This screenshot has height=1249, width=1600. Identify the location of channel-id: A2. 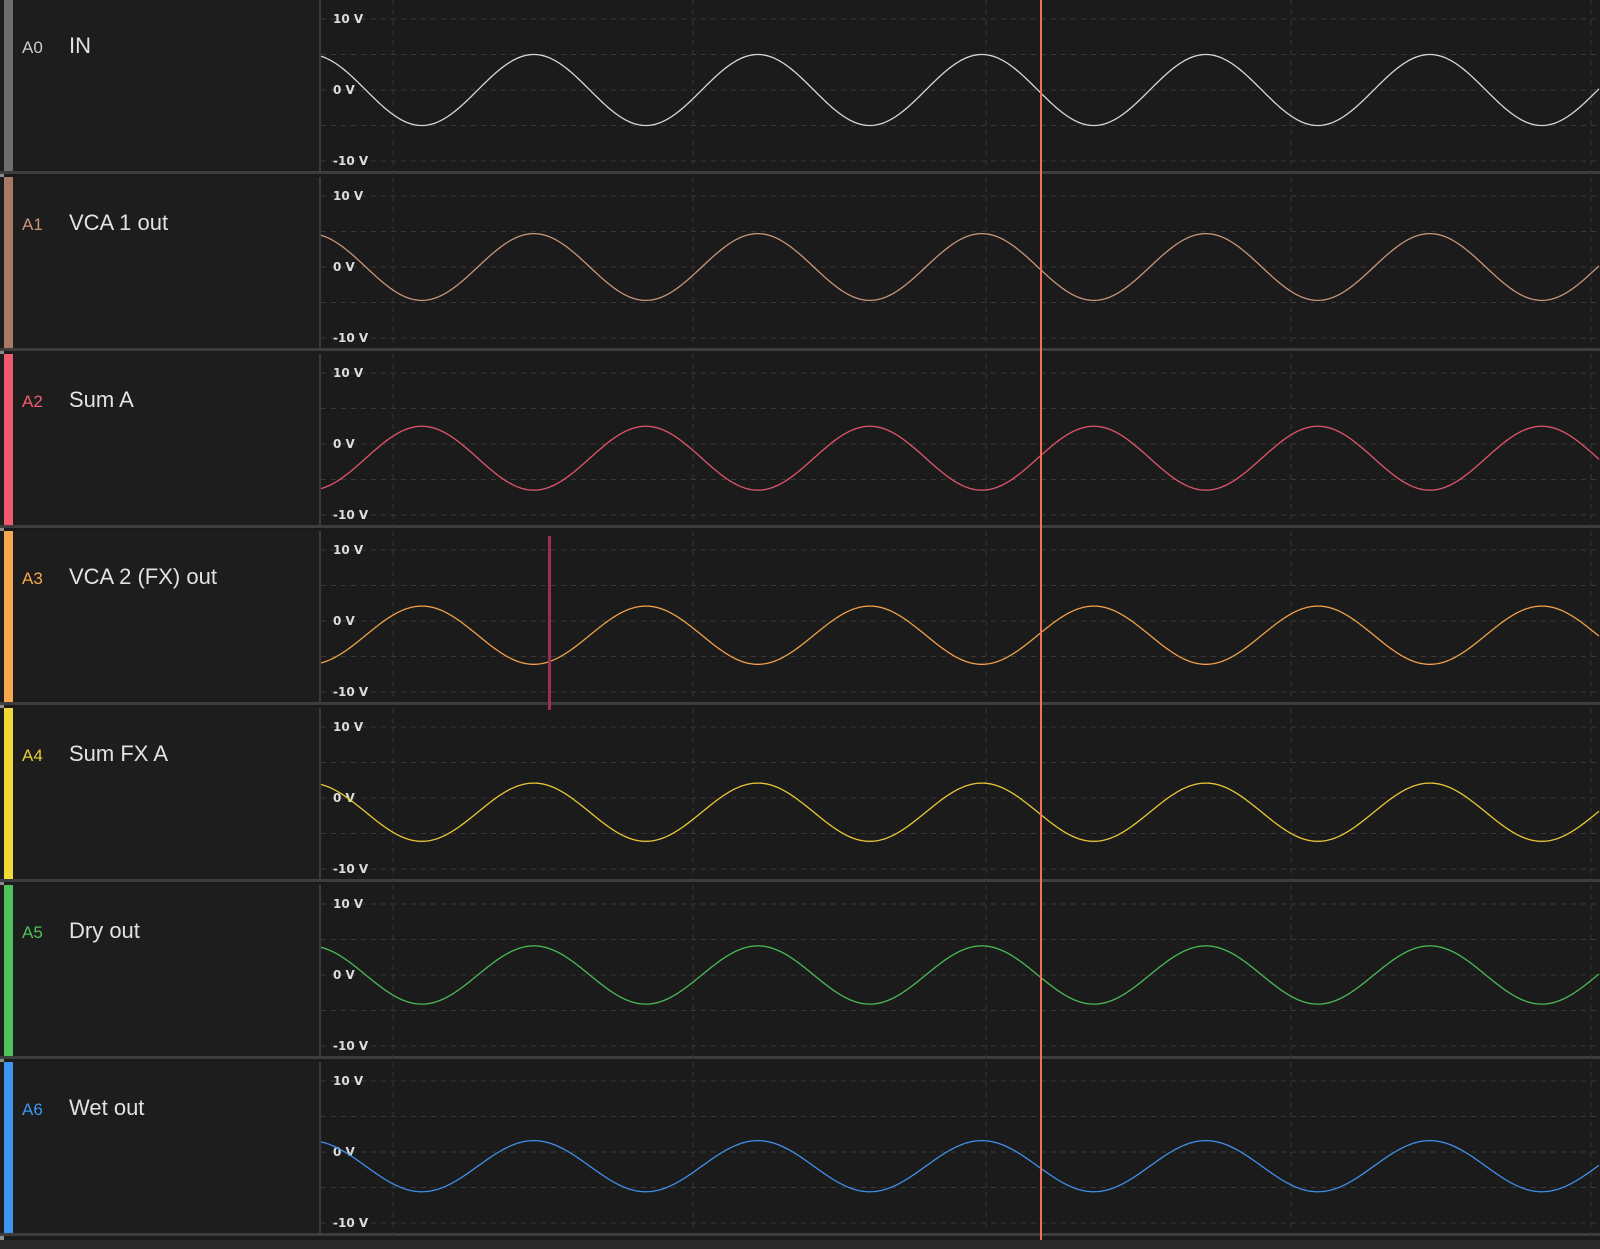
(32, 401).